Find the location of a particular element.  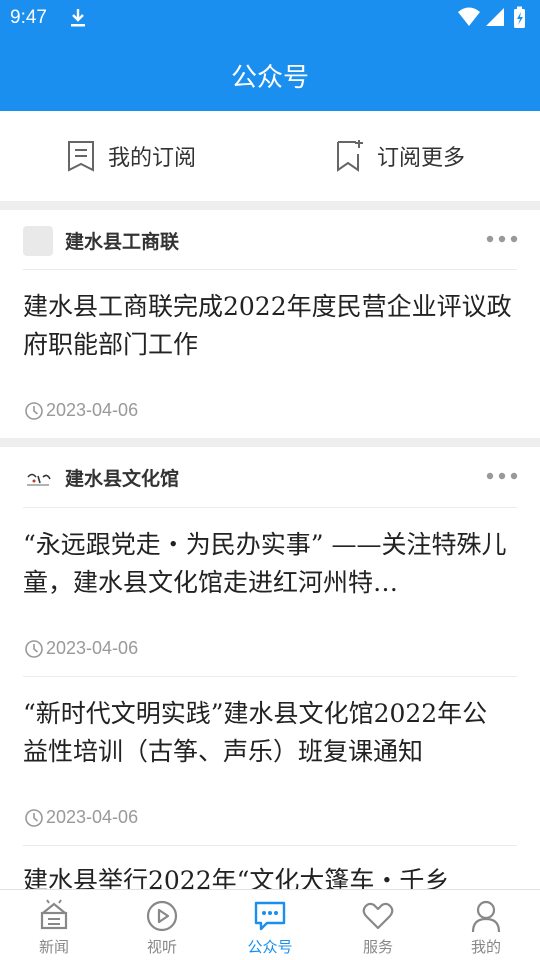

user-icon is located at coordinates (486, 916).